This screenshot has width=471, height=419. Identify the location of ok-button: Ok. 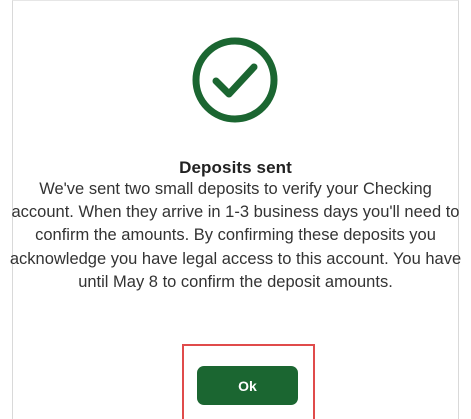
(247, 385).